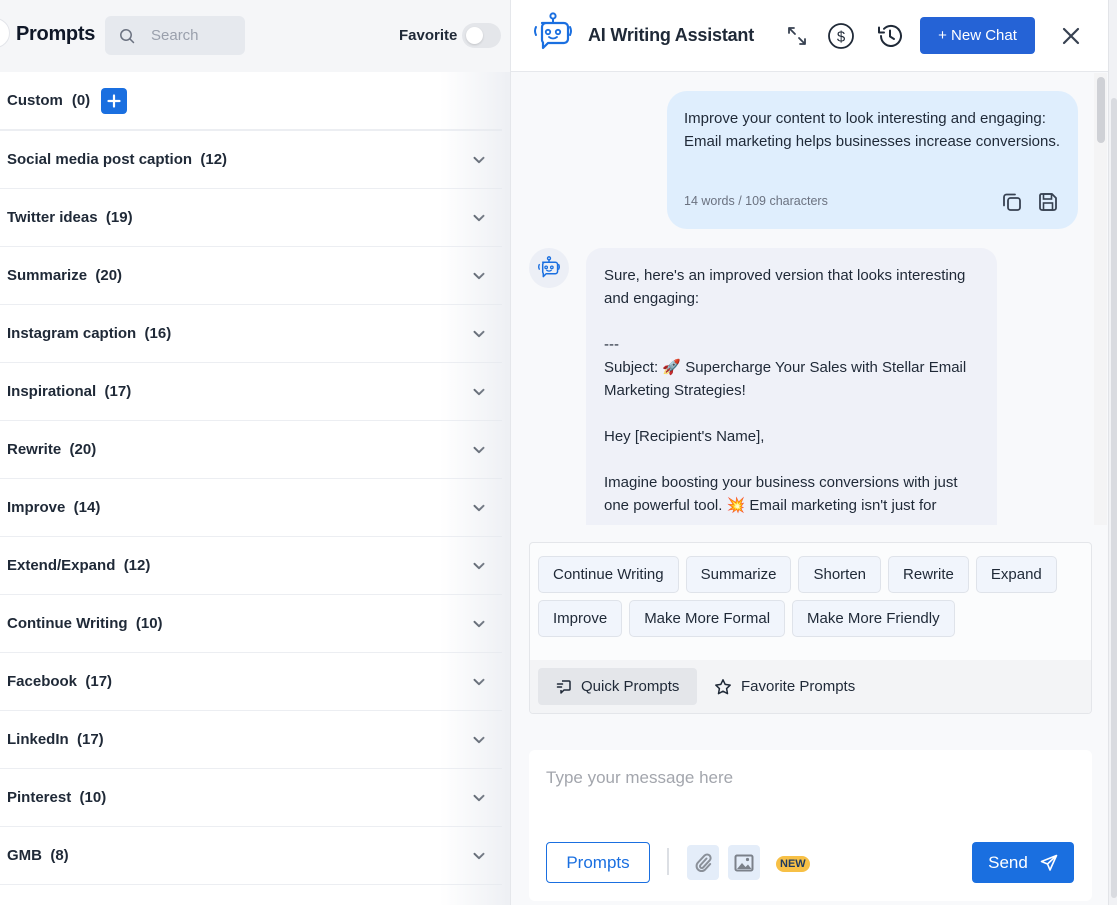 The image size is (1117, 905). What do you see at coordinates (251, 392) in the screenshot?
I see `category-row: Inspirational (17)` at bounding box center [251, 392].